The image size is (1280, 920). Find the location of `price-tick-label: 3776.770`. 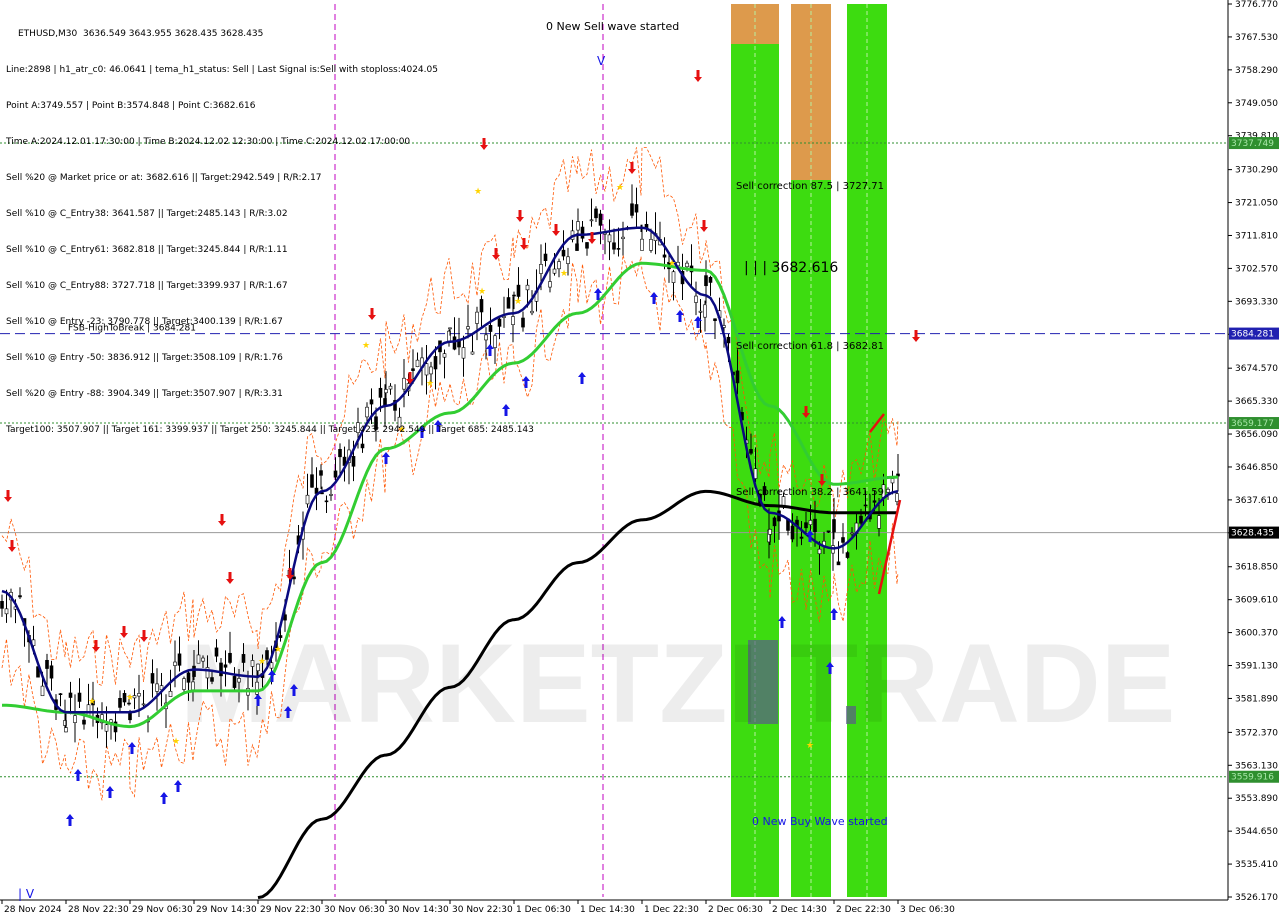

price-tick-label: 3776.770 is located at coordinates (1256, 5).